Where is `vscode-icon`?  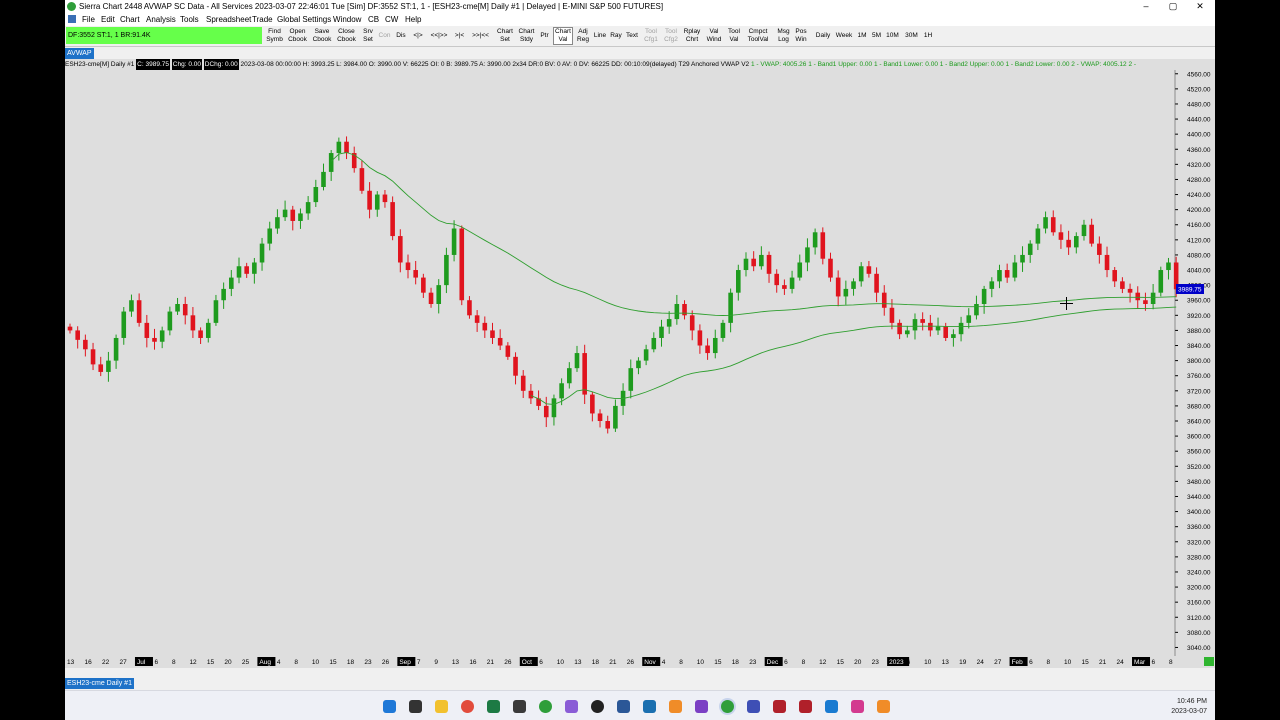
vscode-icon is located at coordinates (831, 706).